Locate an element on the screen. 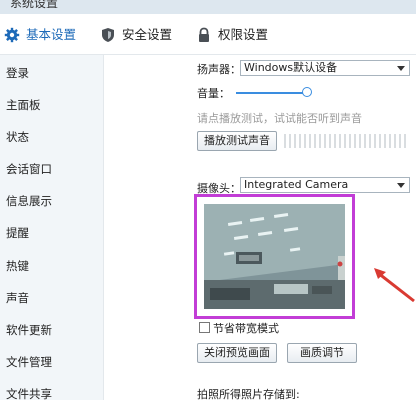  volume-slider-handle is located at coordinates (307, 92).